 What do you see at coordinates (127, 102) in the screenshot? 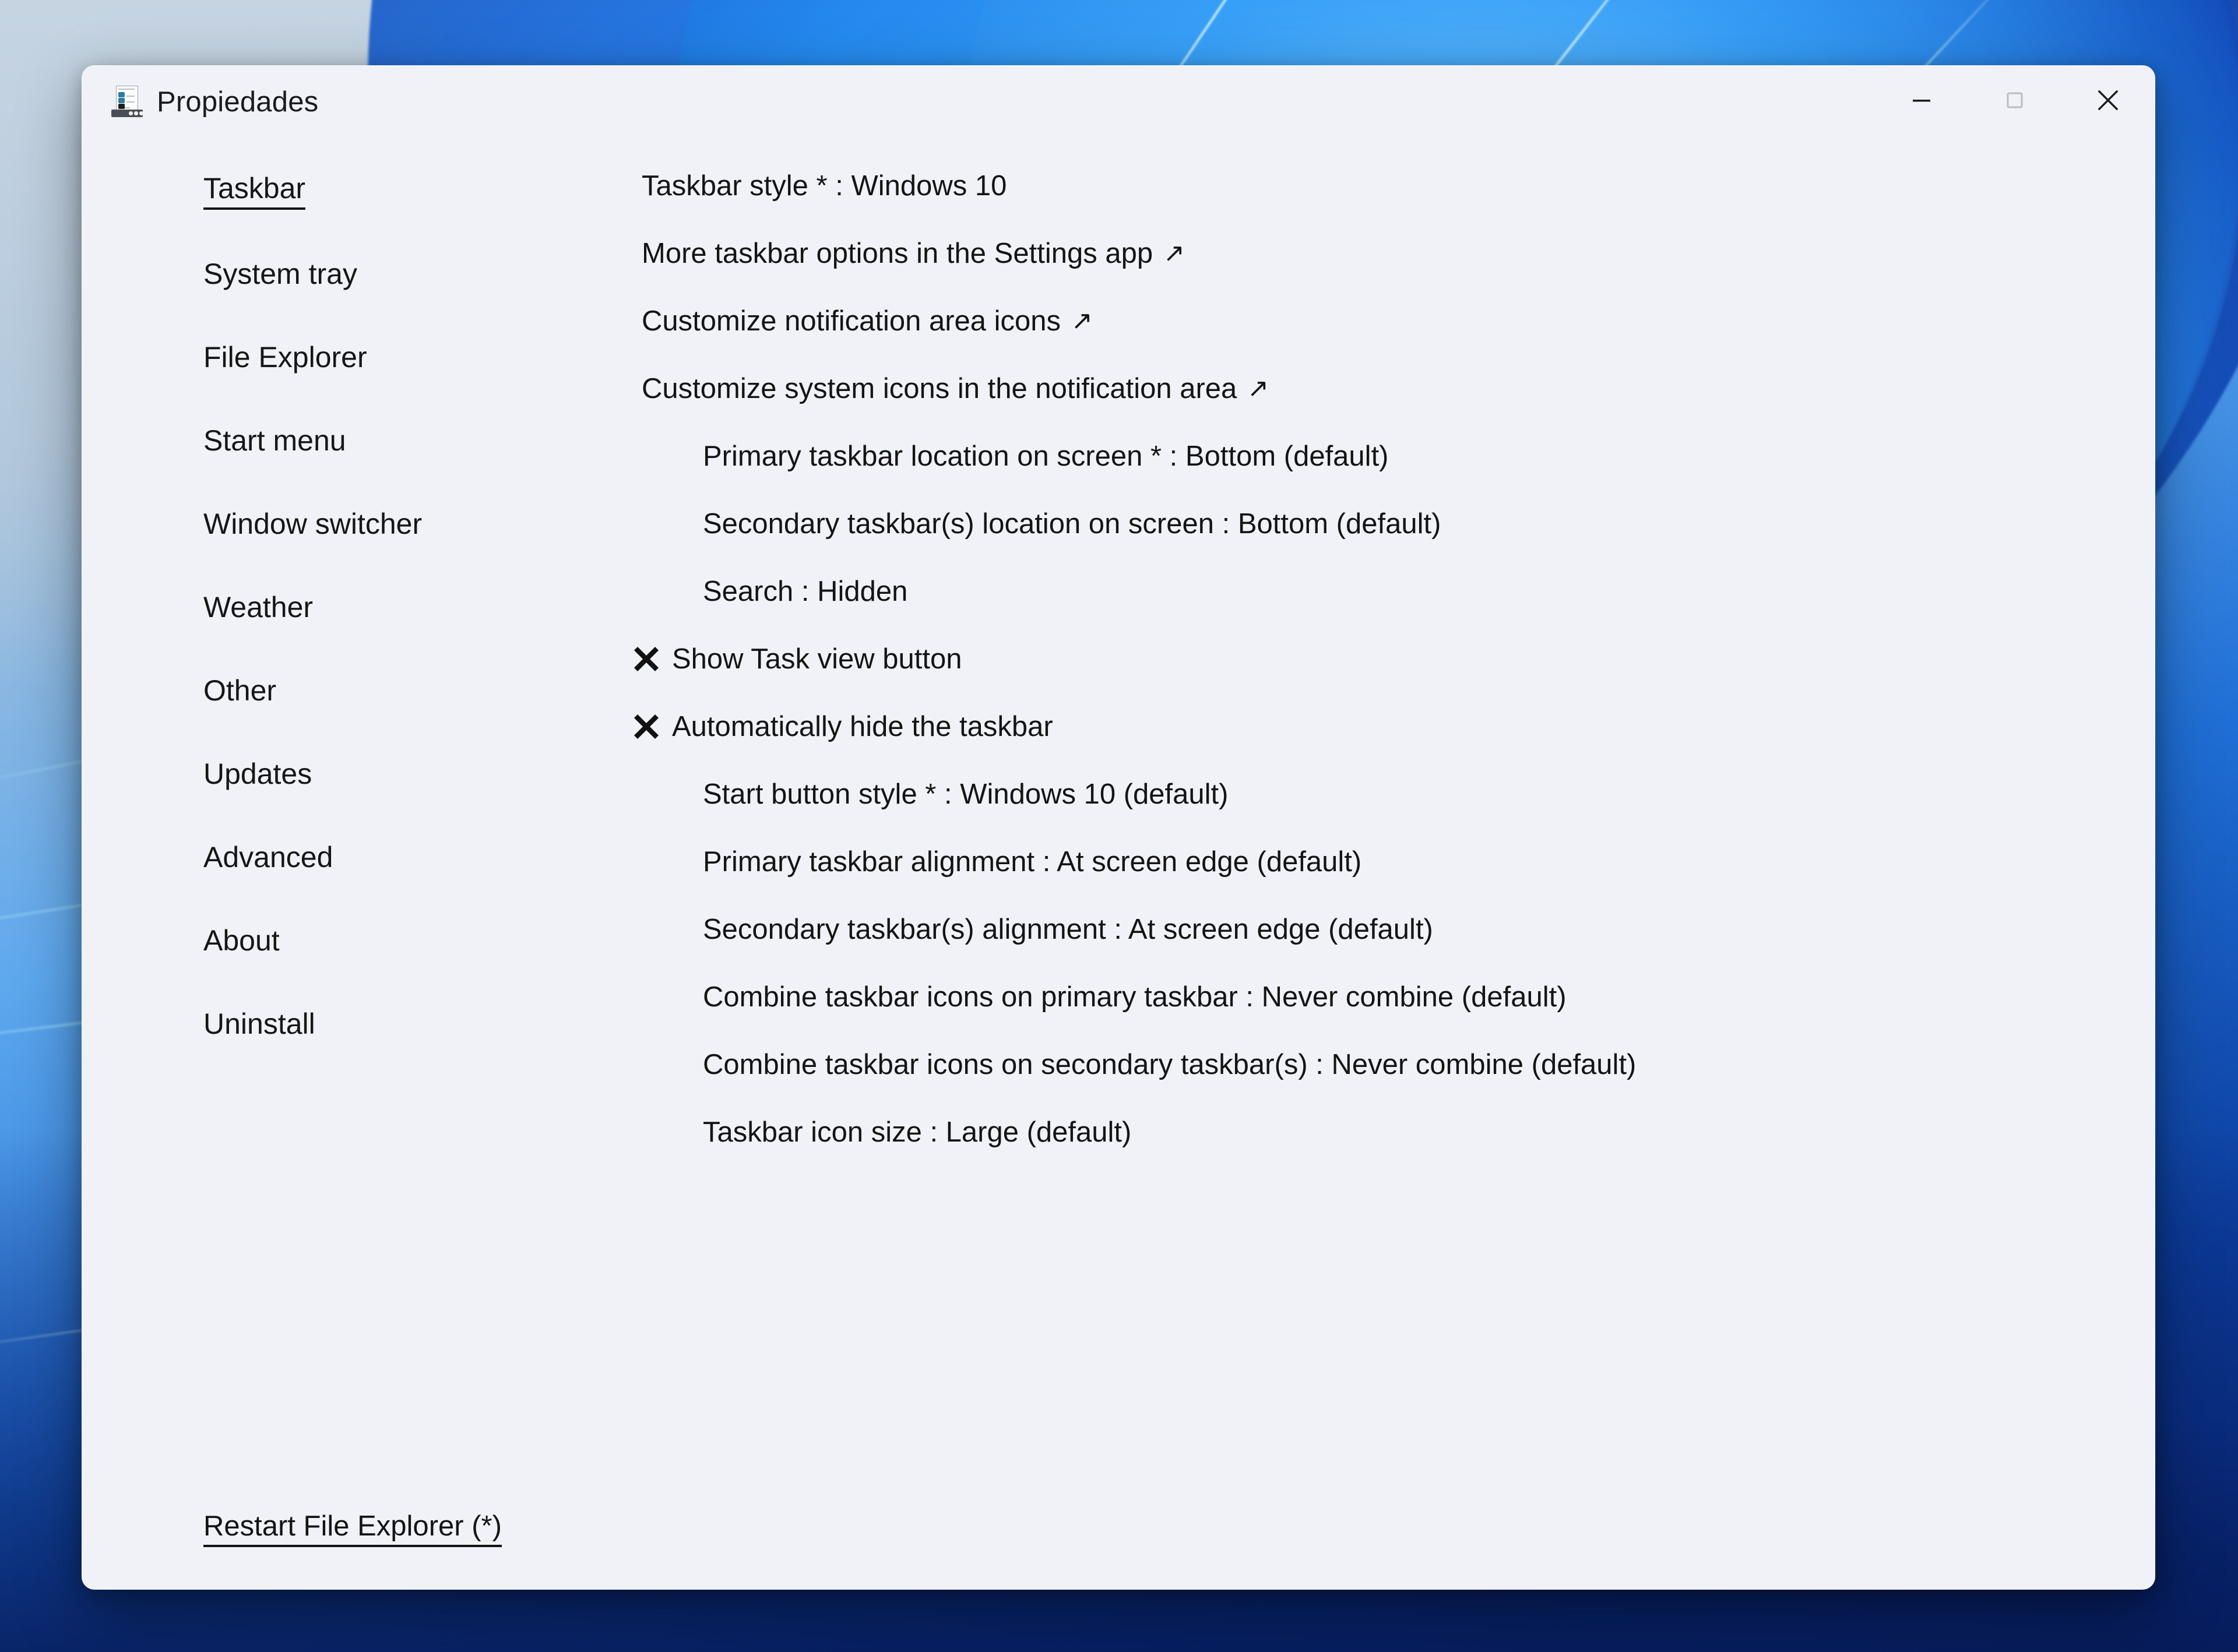
I see `properties-taskbar-icon` at bounding box center [127, 102].